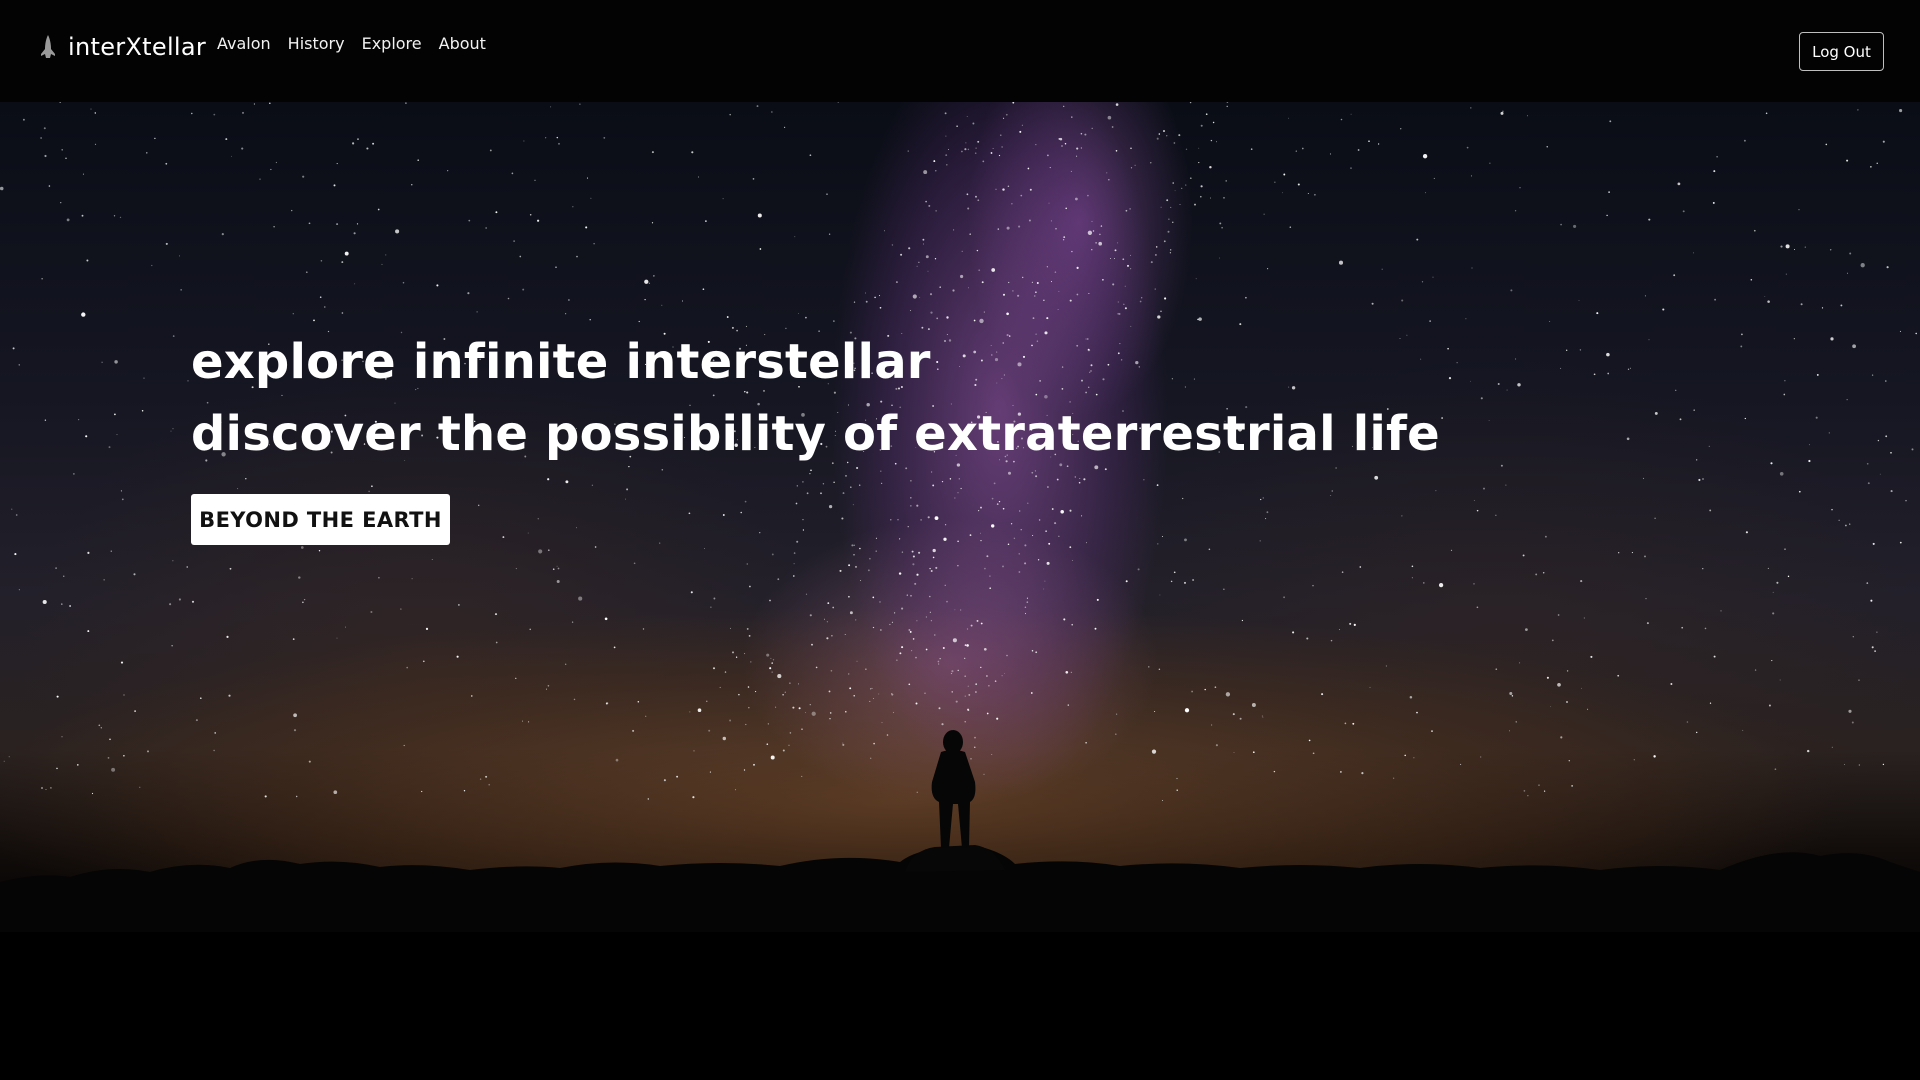  I want to click on nav-link-avalon: Avalon, so click(244, 43).